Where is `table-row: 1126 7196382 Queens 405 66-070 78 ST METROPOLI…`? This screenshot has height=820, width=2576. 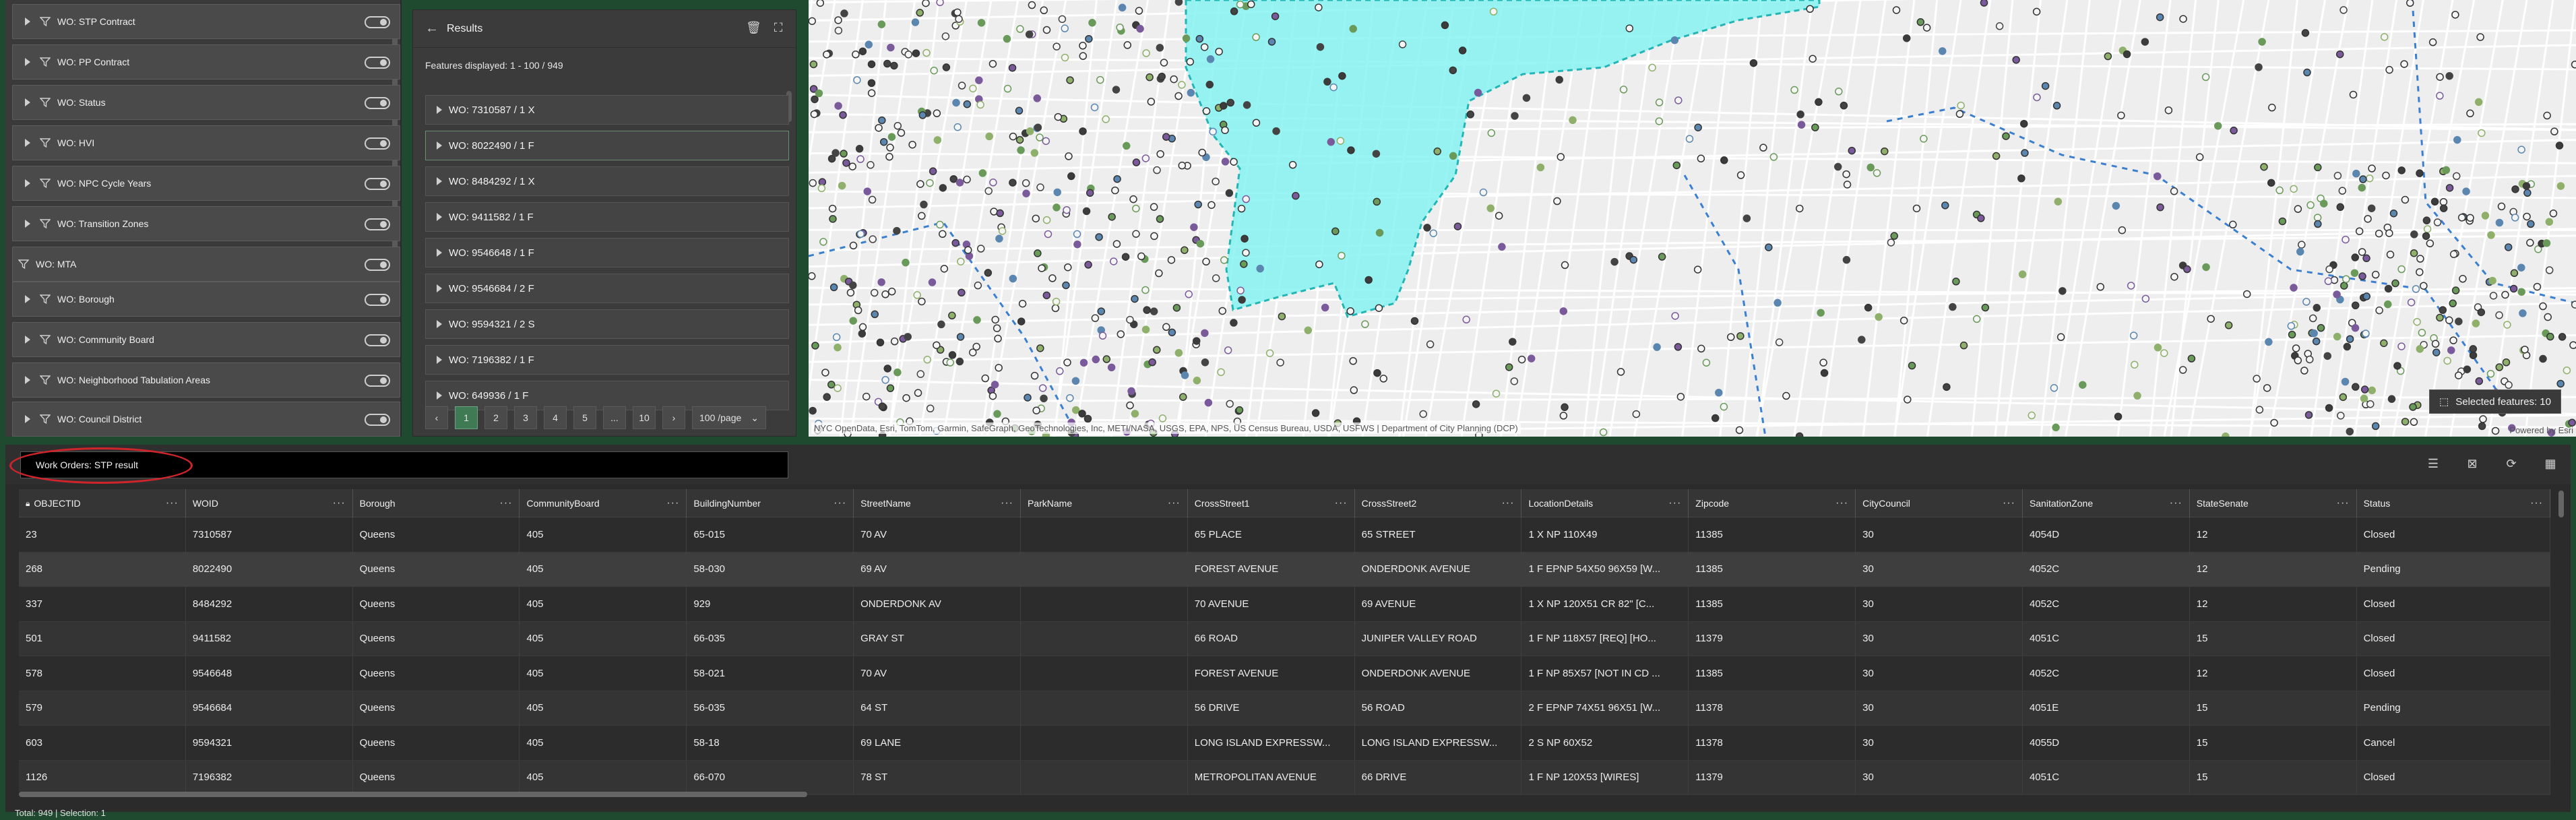 table-row: 1126 7196382 Queens 405 66-070 78 ST METROPOLI… is located at coordinates (1284, 777).